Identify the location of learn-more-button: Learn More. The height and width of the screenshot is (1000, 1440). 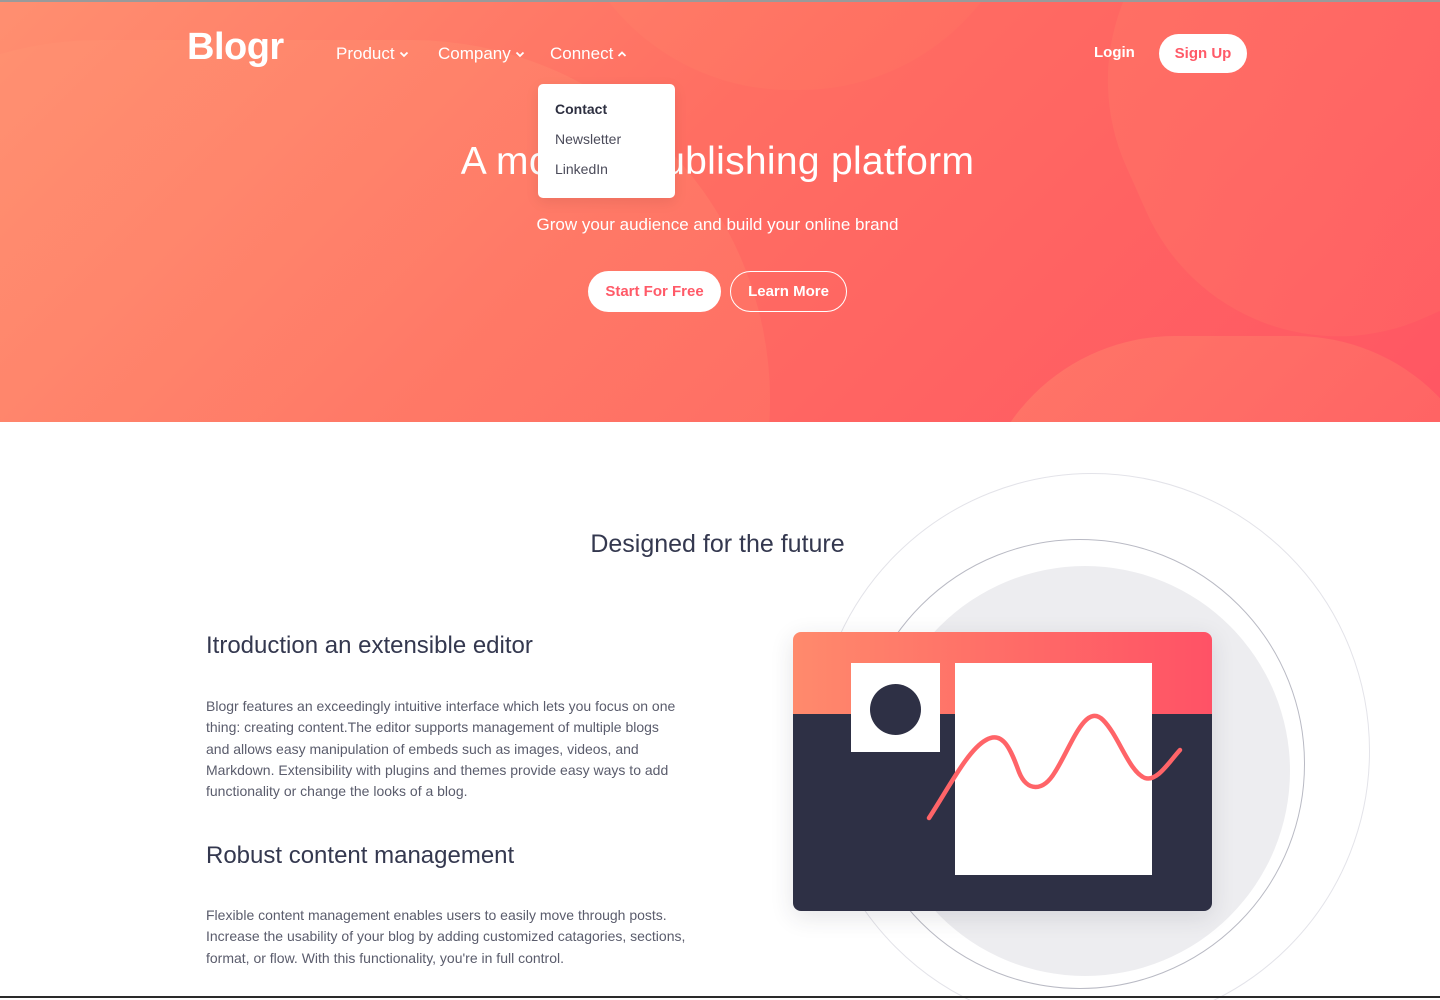
(788, 291).